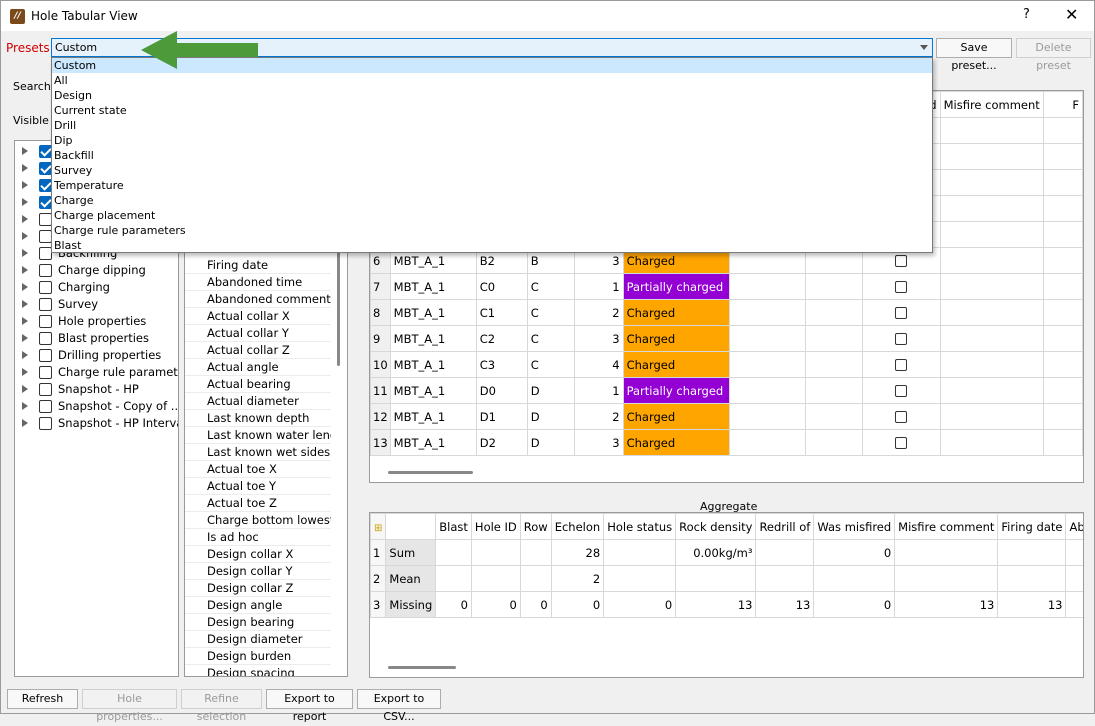 The height and width of the screenshot is (726, 1095). I want to click on hole-id-cell: C3, so click(501, 364).